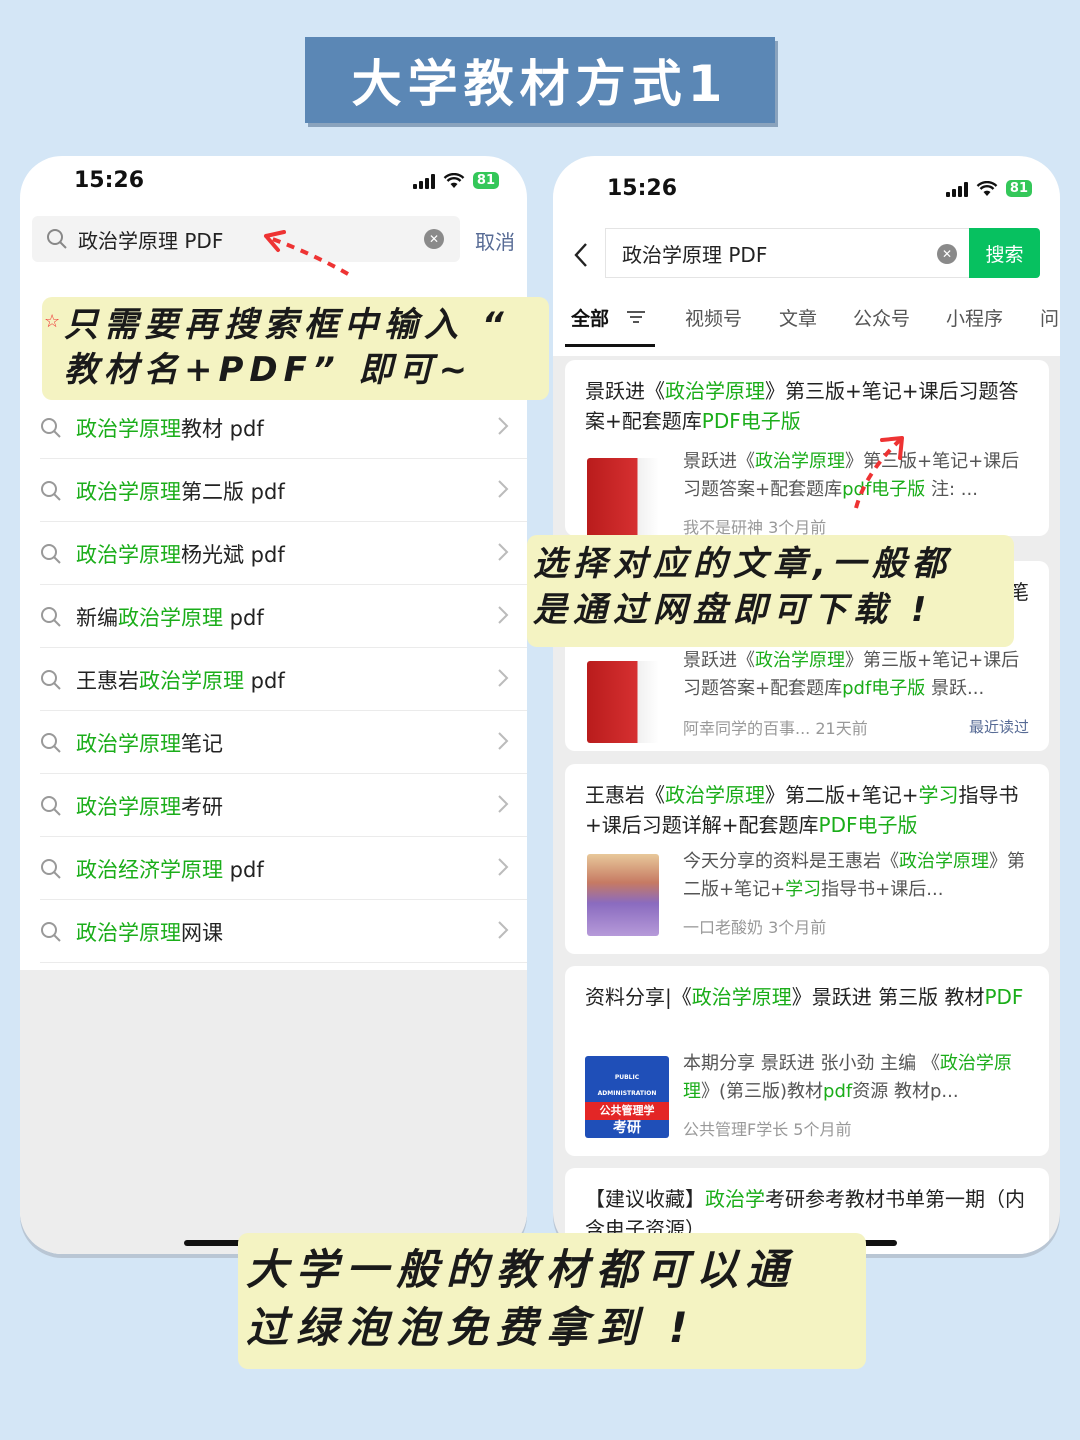 The image size is (1080, 1440). What do you see at coordinates (180, 491) in the screenshot?
I see `suggestion-label: 政治学原理第二版 pdf` at bounding box center [180, 491].